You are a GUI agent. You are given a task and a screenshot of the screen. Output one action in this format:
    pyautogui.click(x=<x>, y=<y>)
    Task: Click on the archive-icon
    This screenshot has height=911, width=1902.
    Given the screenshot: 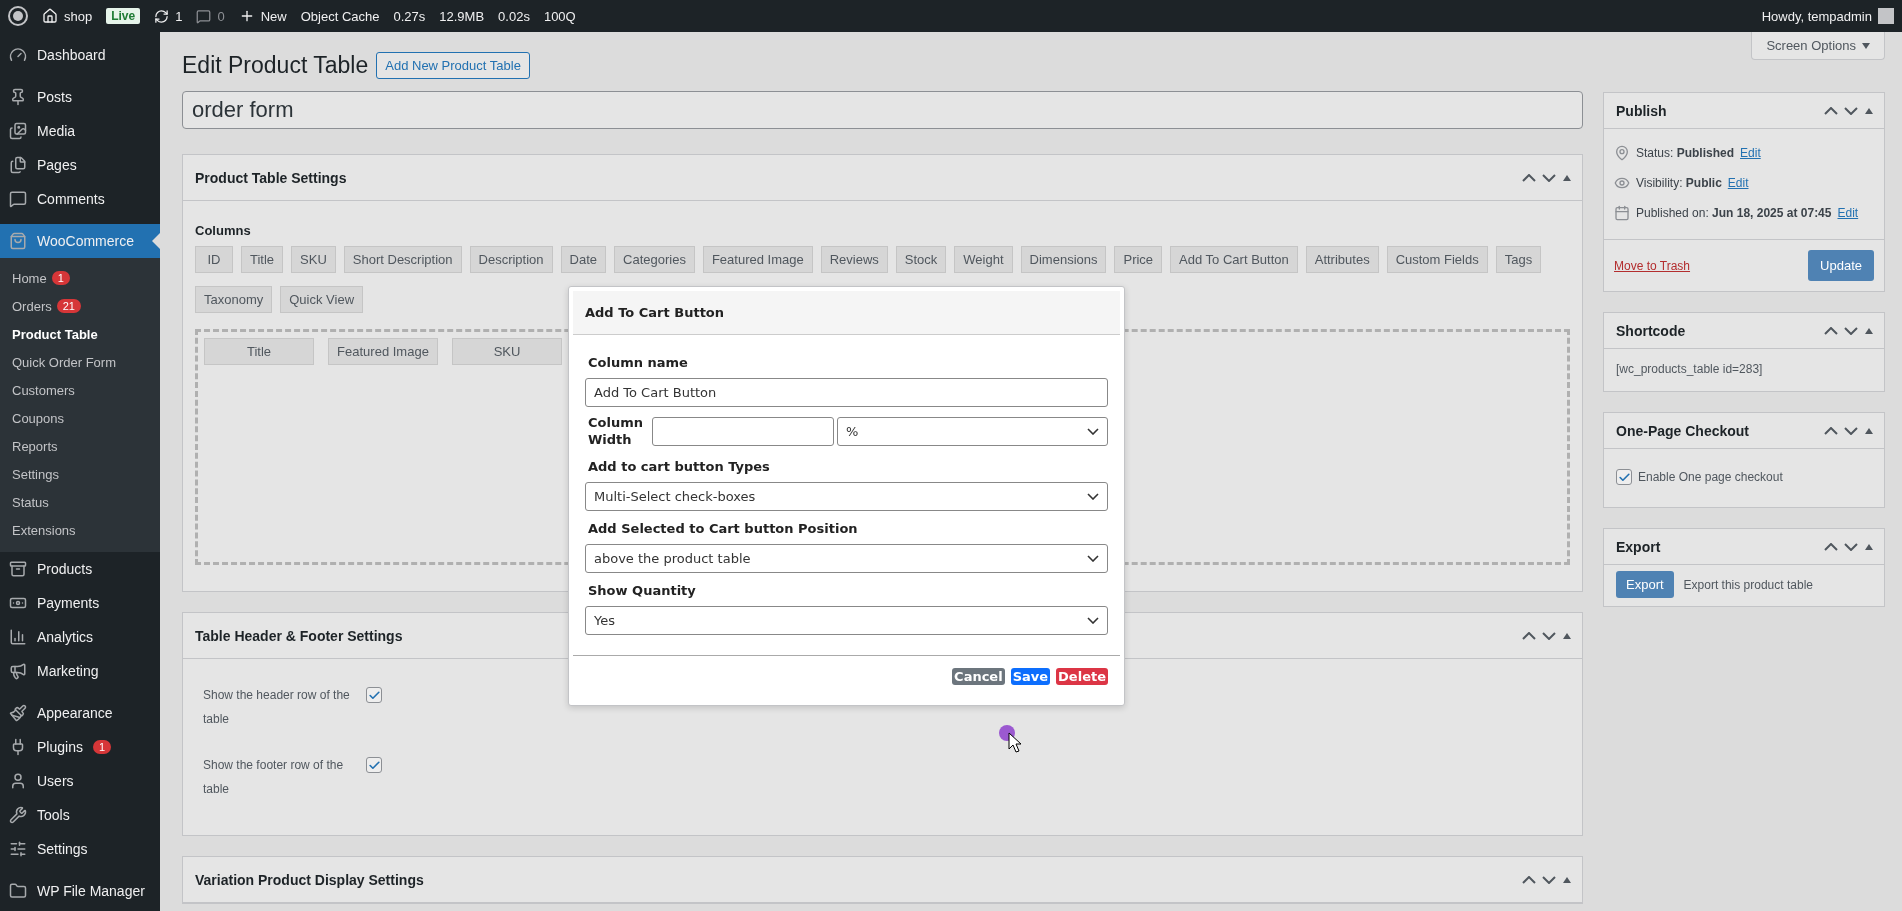 What is the action you would take?
    pyautogui.click(x=18, y=569)
    